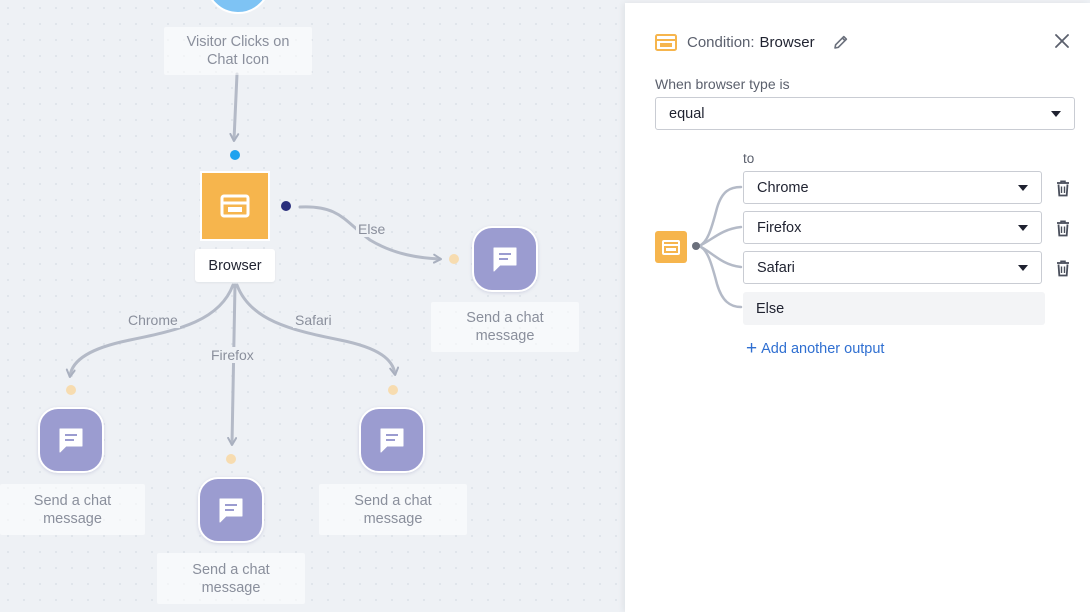  Describe the element at coordinates (286, 206) in the screenshot. I see `condition-else-port` at that location.